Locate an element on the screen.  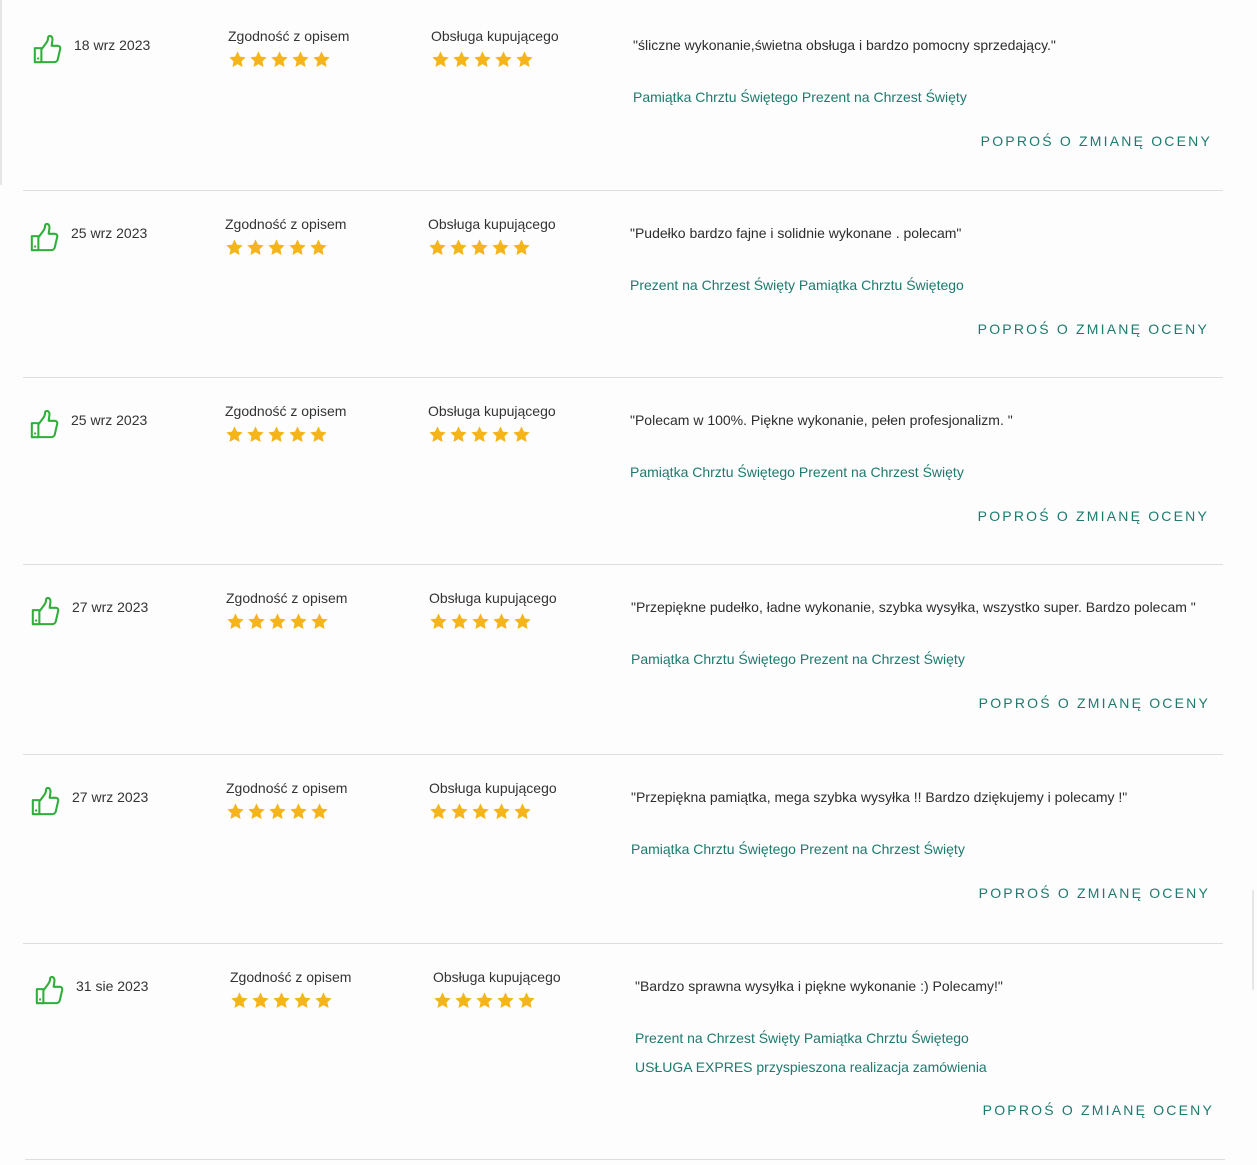
left-edge-divider is located at coordinates (1, 92).